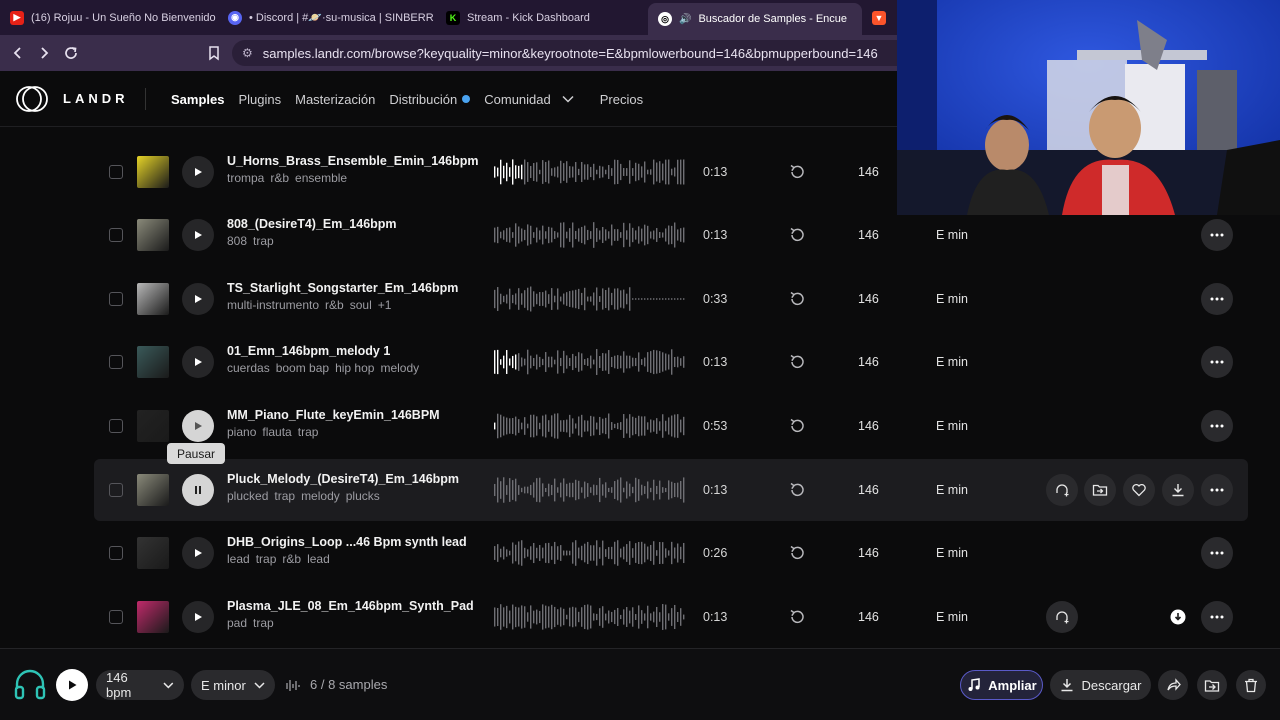  Describe the element at coordinates (247, 496) in the screenshot. I see `tag-link: plucked` at that location.